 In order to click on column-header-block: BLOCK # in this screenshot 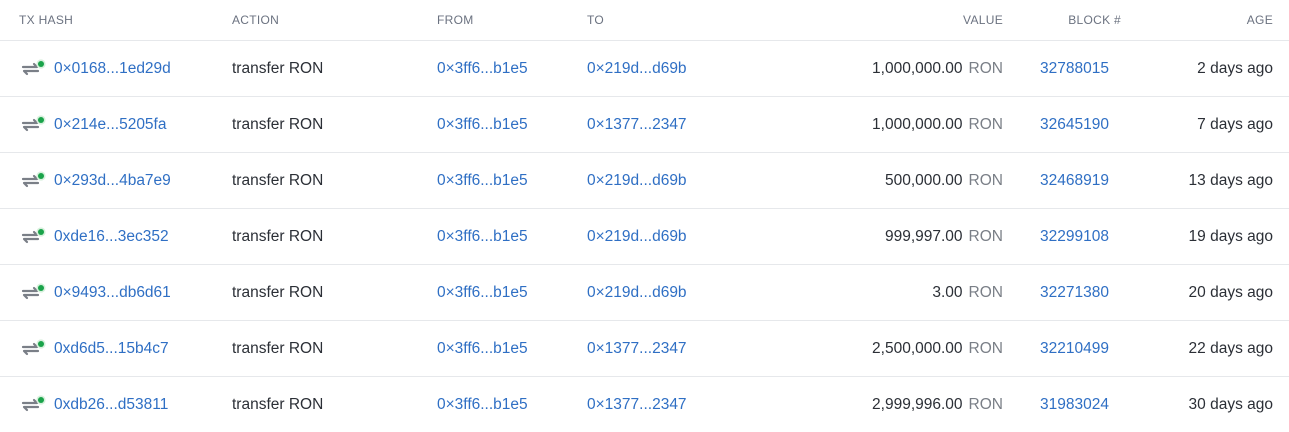, I will do `click(1094, 20)`.